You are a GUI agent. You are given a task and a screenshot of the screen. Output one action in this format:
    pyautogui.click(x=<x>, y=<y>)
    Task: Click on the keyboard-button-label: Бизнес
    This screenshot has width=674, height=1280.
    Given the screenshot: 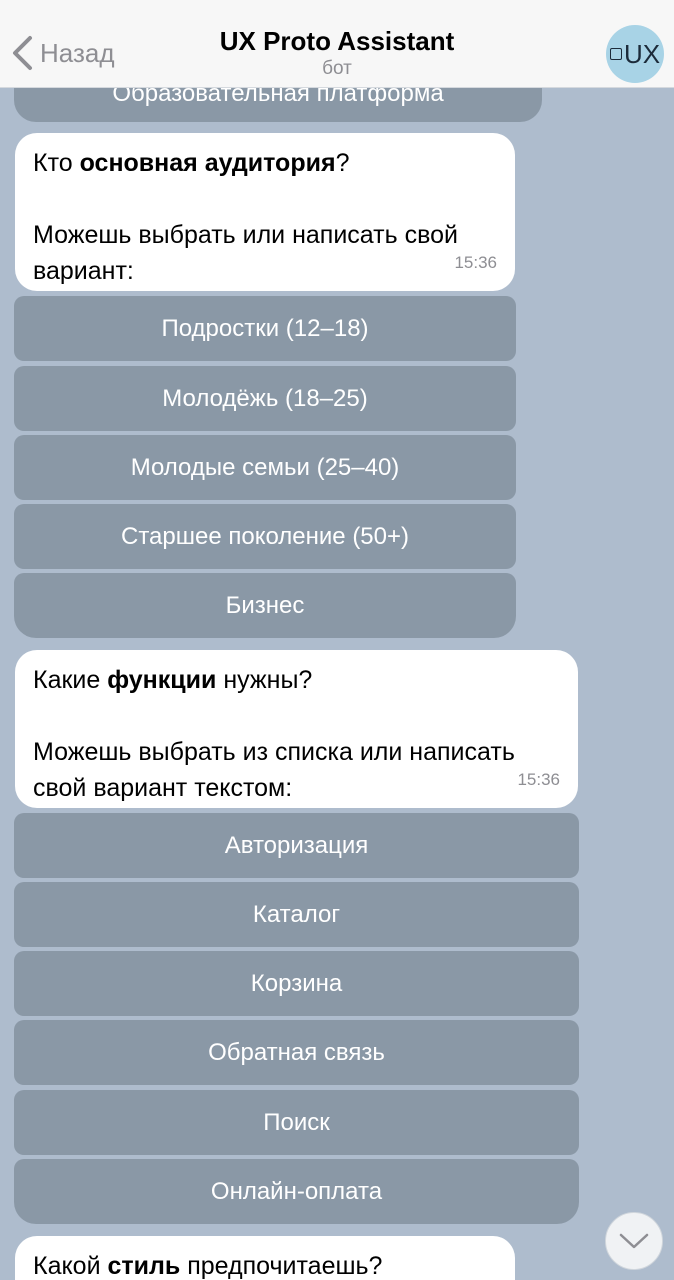 What is the action you would take?
    pyautogui.click(x=265, y=605)
    